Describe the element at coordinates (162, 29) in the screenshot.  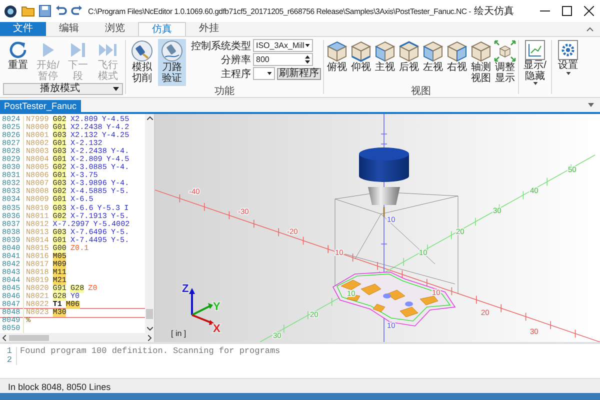
I see `ribbon-tab: 仿真` at that location.